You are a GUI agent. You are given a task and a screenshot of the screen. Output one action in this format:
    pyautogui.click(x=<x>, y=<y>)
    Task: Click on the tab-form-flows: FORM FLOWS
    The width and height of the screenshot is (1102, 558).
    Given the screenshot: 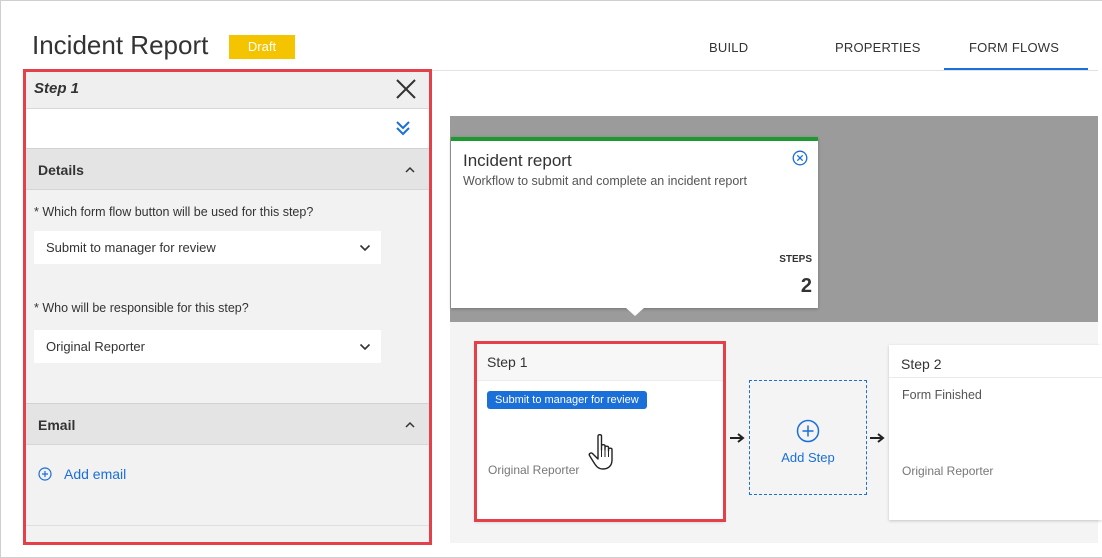 What is the action you would take?
    pyautogui.click(x=1014, y=47)
    